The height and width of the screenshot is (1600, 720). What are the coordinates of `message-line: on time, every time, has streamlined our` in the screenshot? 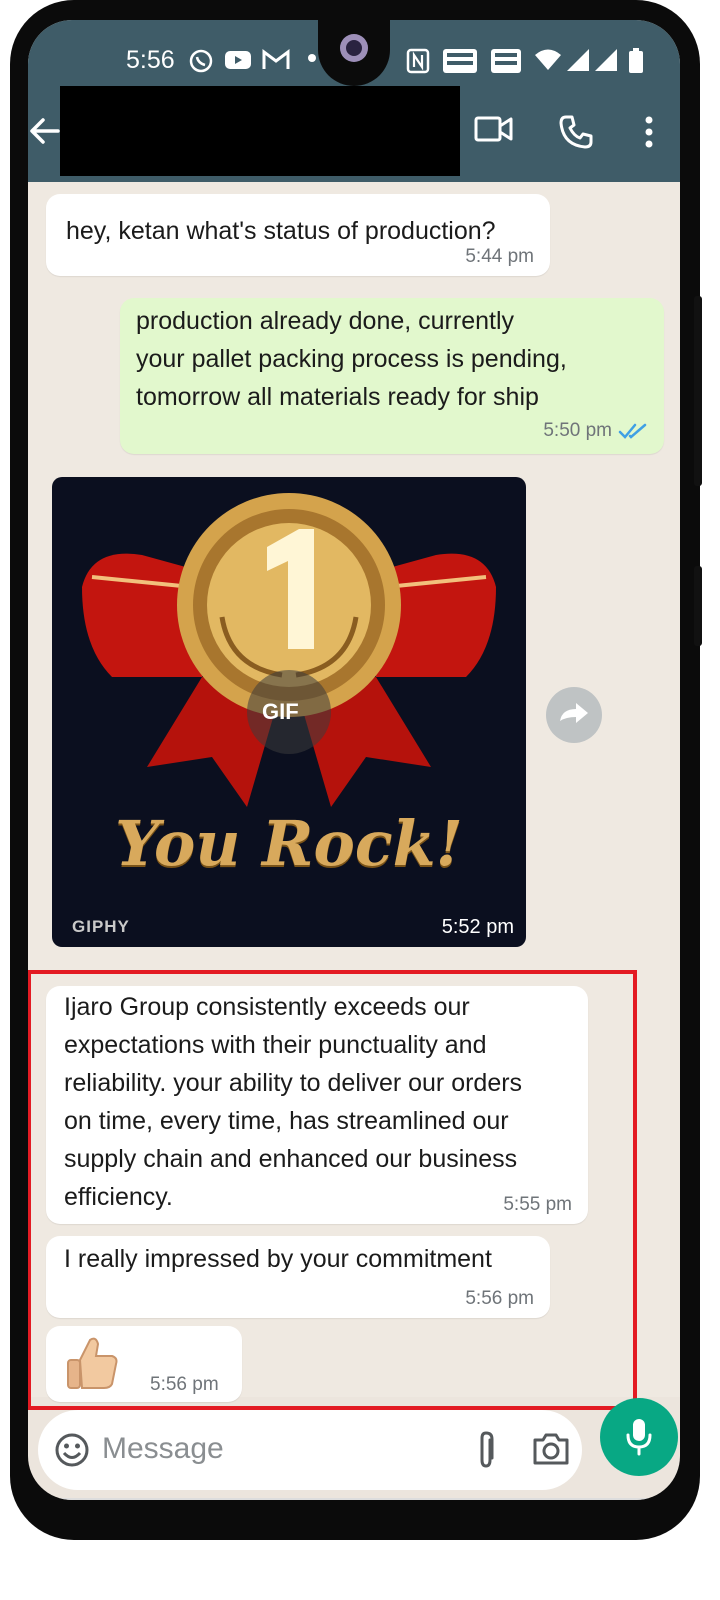 It's located at (286, 1121).